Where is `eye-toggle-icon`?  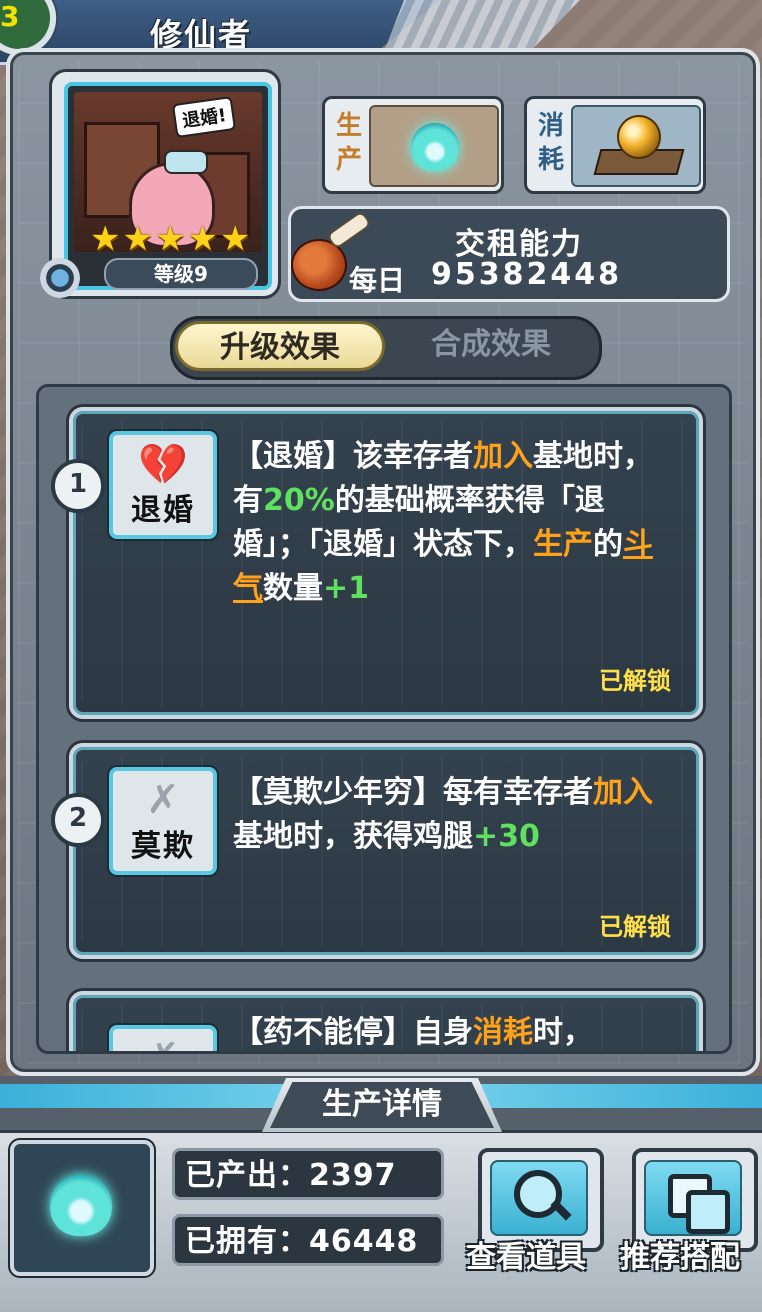 eye-toggle-icon is located at coordinates (60, 278).